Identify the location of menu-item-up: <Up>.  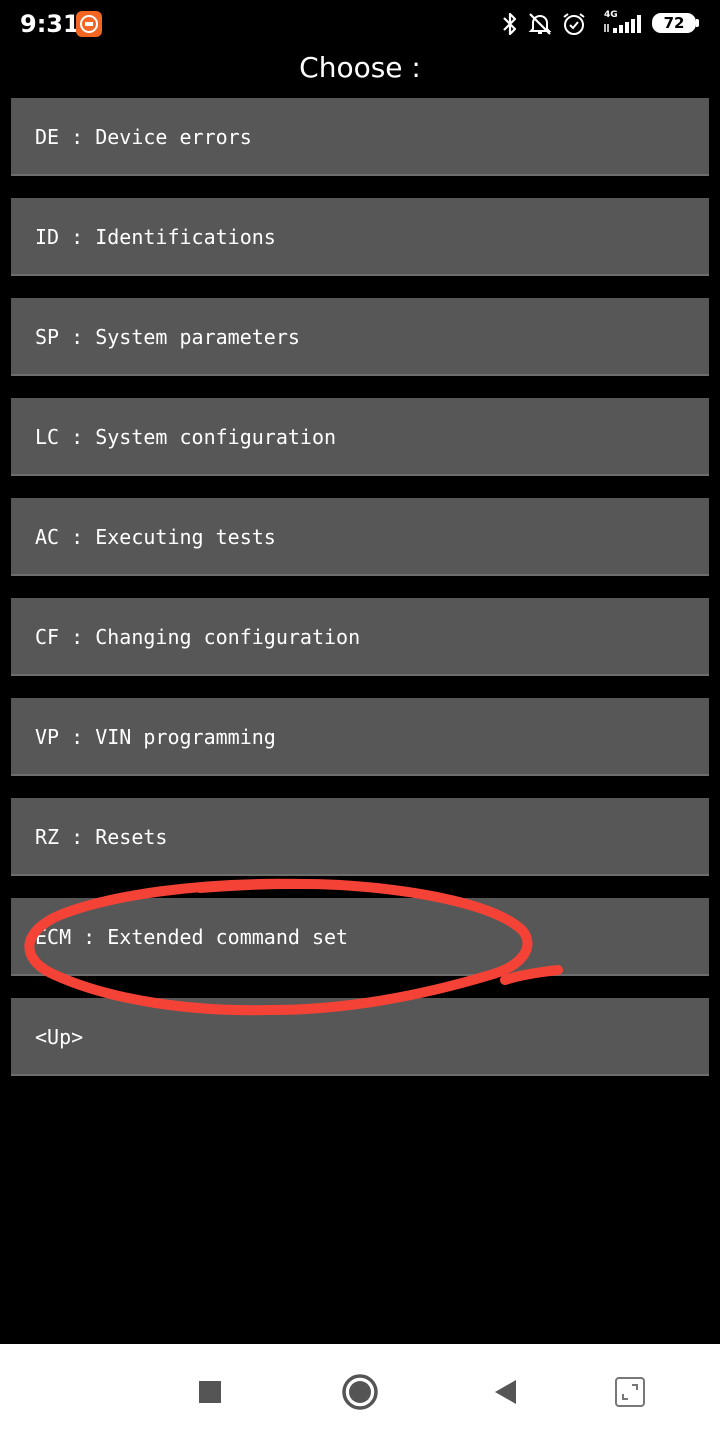
(360, 1037).